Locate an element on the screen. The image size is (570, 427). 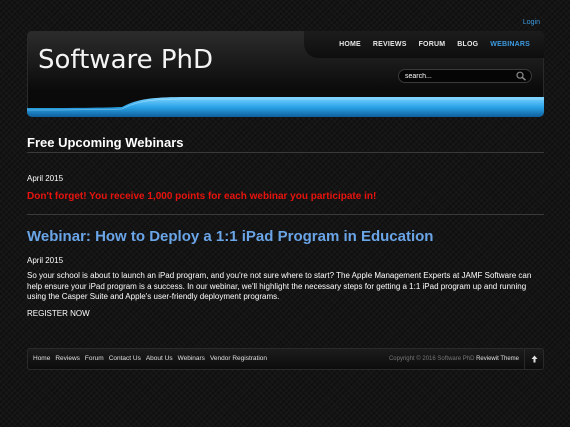
webinar-date: April 2015 is located at coordinates (45, 260).